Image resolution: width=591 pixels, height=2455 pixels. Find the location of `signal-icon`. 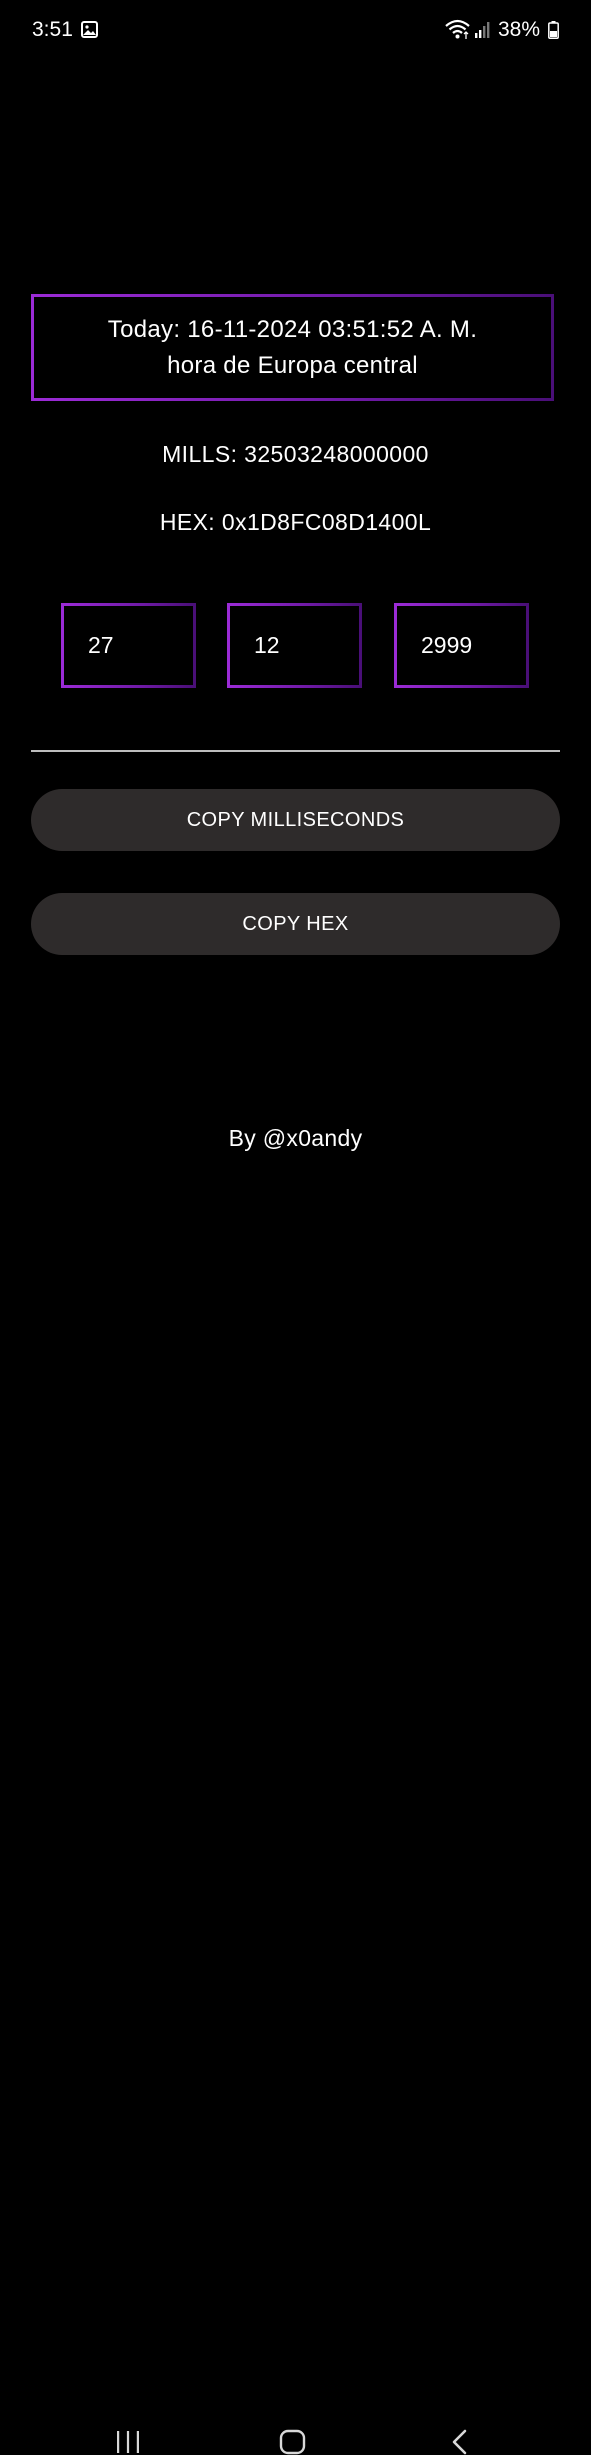

signal-icon is located at coordinates (482, 30).